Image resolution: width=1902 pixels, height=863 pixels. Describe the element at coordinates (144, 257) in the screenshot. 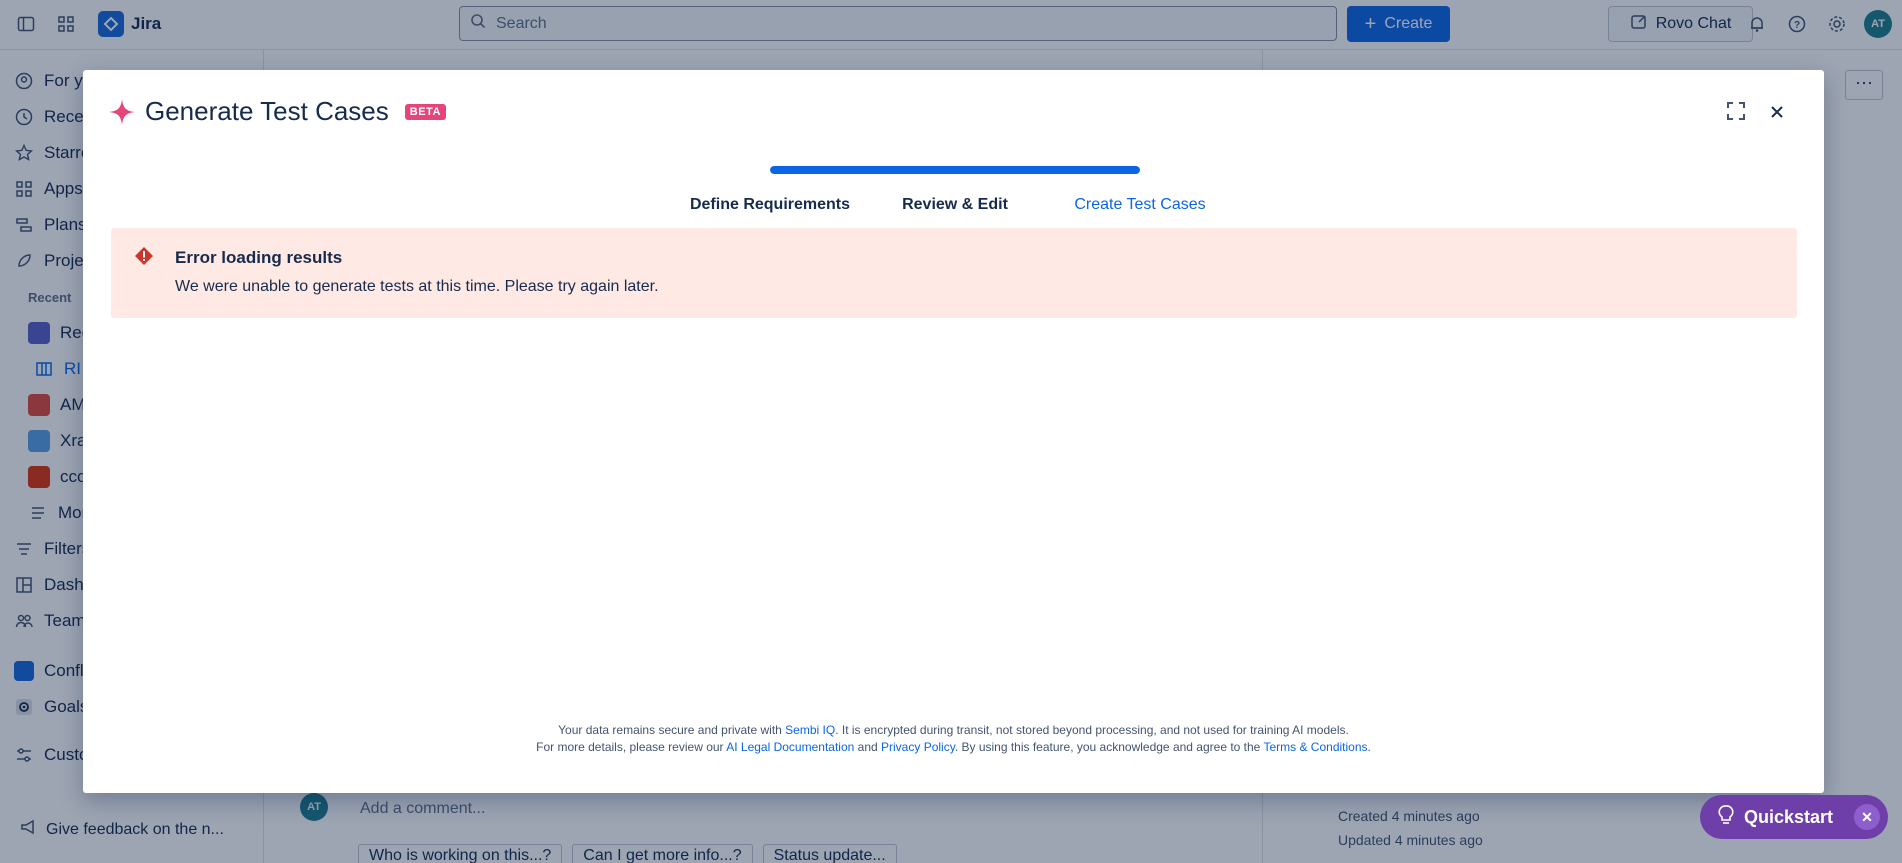

I see `error-icon` at that location.